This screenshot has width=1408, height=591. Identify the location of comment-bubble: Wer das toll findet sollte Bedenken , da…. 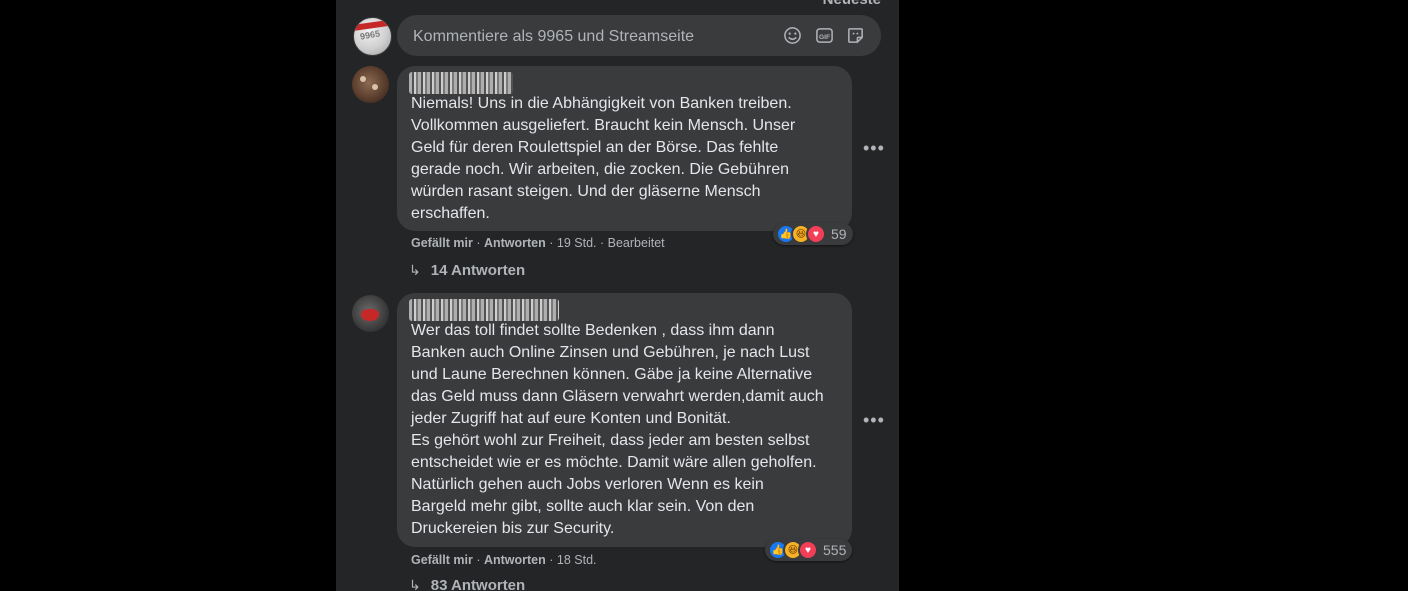
(624, 420).